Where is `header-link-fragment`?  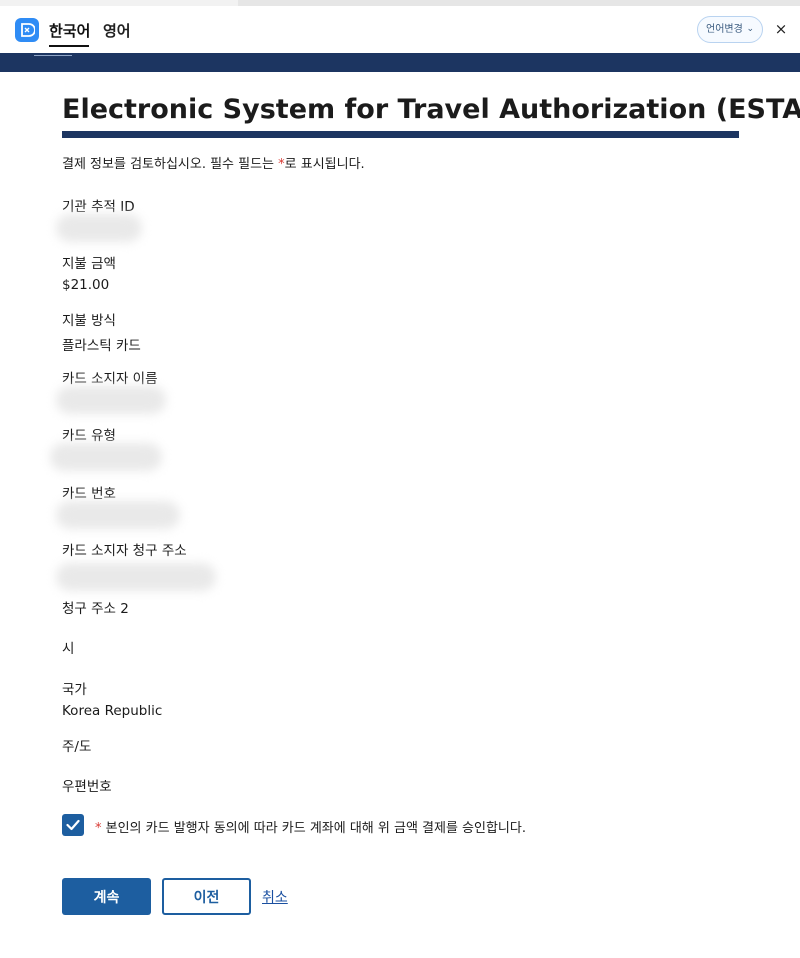
header-link-fragment is located at coordinates (53, 54).